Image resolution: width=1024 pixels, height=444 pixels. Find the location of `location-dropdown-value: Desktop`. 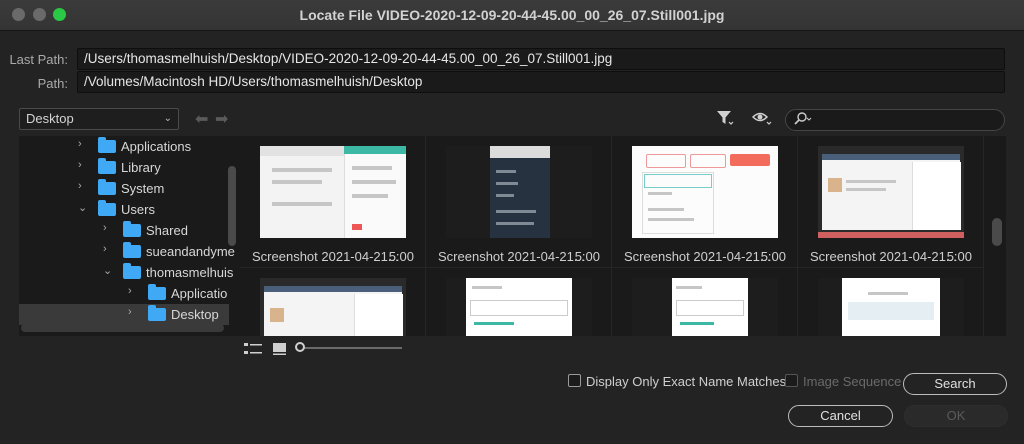

location-dropdown-value: Desktop is located at coordinates (50, 118).